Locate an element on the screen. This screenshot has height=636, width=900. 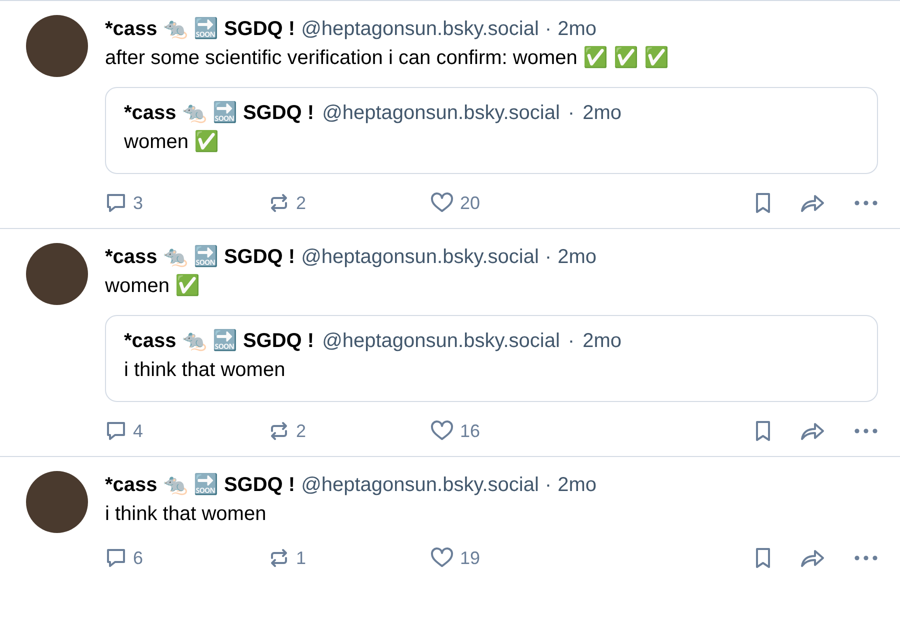
quoted-post: *cass 🐀 🔜 SGDQ ! @heptagonsun.bsky.social · 2mo i think that women is located at coordinates (491, 358).